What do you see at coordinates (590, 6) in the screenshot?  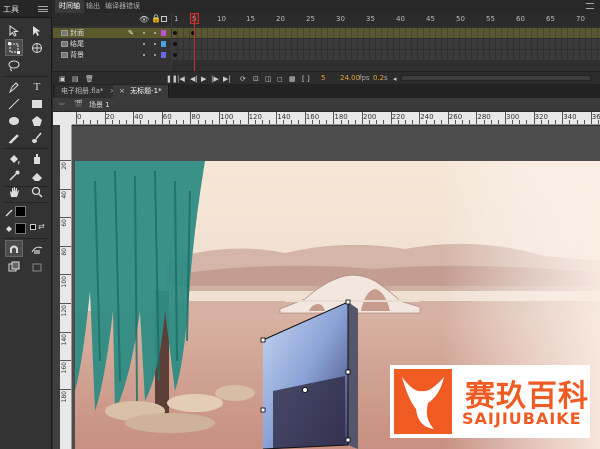 I see `timeline-menu-icon` at bounding box center [590, 6].